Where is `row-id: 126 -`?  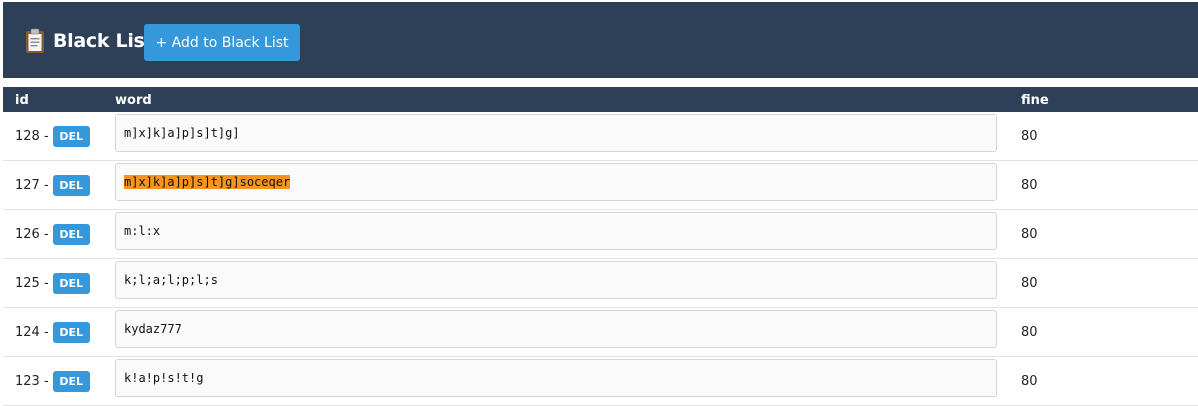
row-id: 126 - is located at coordinates (32, 234).